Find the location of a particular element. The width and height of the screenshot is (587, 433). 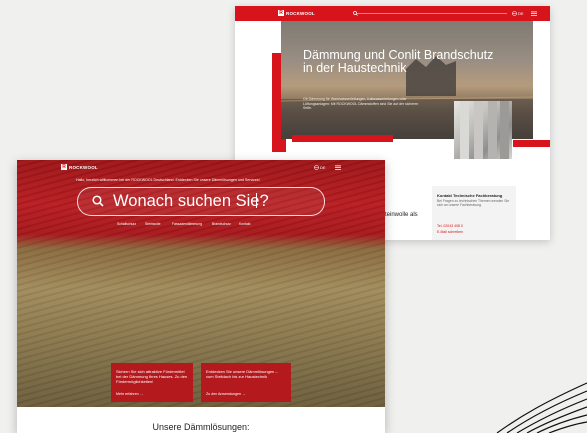

cta-card-link: Zu den Anwendungen → is located at coordinates (226, 394).